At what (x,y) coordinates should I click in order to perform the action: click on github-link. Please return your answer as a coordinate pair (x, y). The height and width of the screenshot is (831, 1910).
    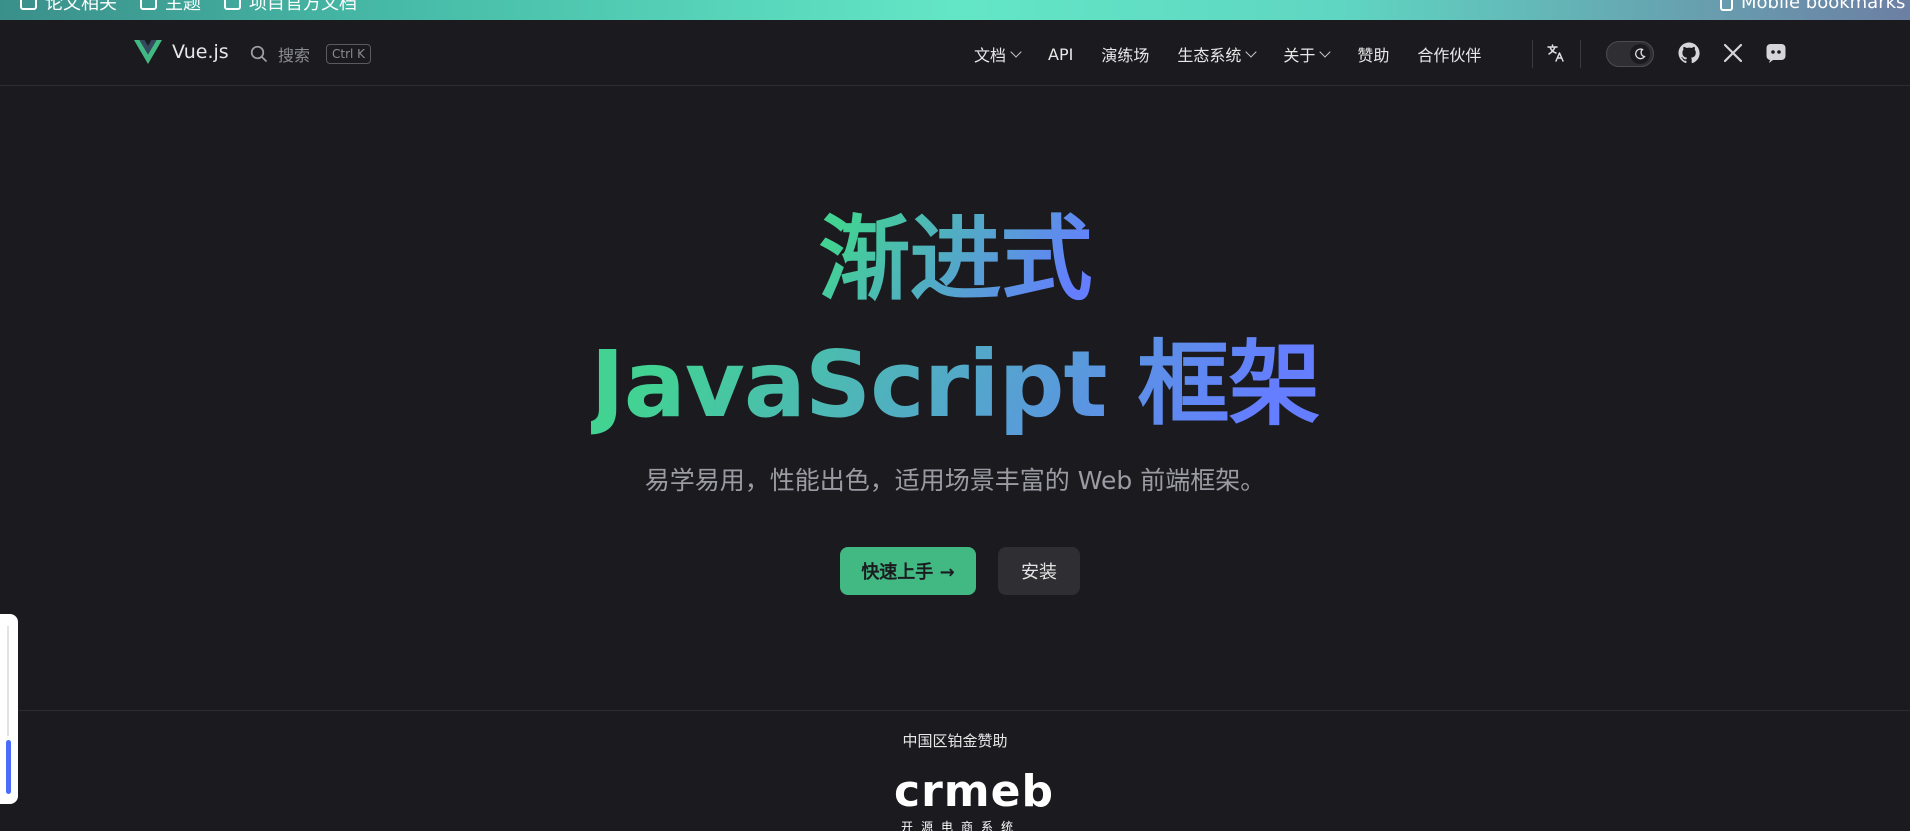
    Looking at the image, I should click on (1689, 53).